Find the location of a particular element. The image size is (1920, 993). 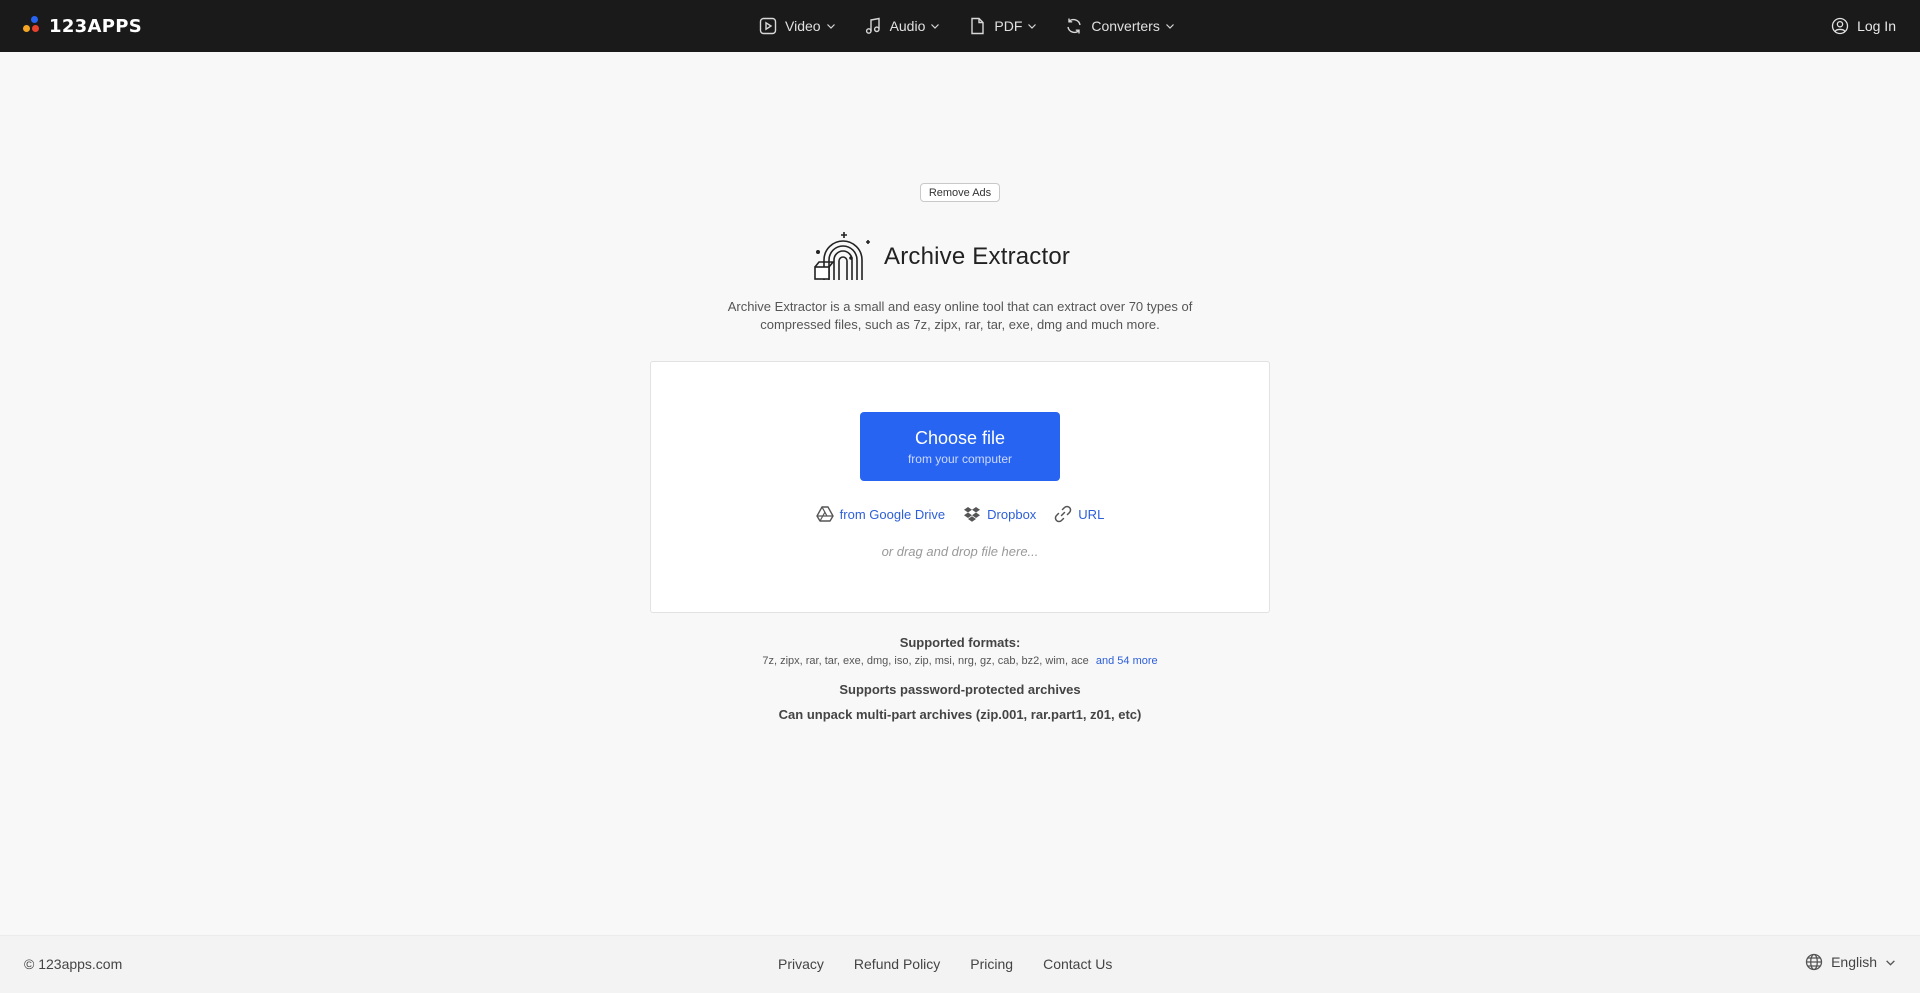

google-drive-label: from Google Drive is located at coordinates (892, 514).